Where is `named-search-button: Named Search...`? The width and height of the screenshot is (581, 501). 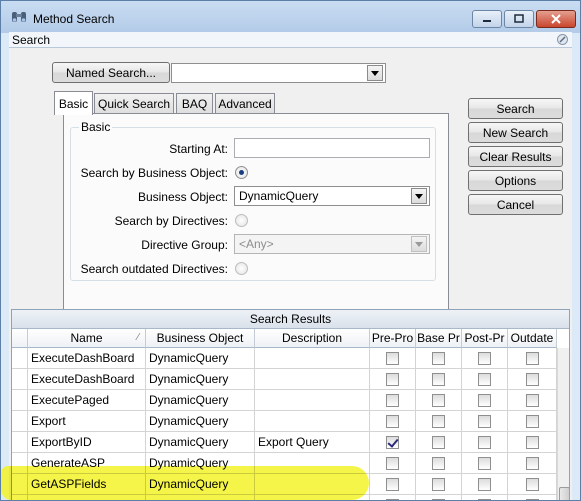 named-search-button: Named Search... is located at coordinates (111, 72).